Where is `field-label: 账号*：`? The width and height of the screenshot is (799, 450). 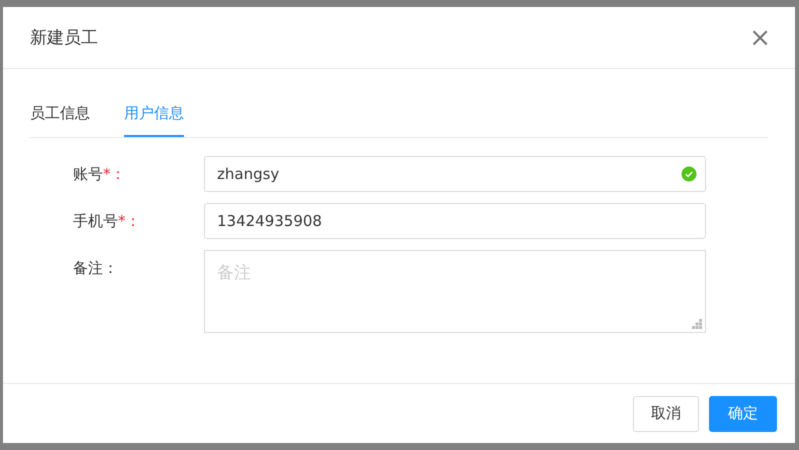
field-label: 账号*： is located at coordinates (99, 174).